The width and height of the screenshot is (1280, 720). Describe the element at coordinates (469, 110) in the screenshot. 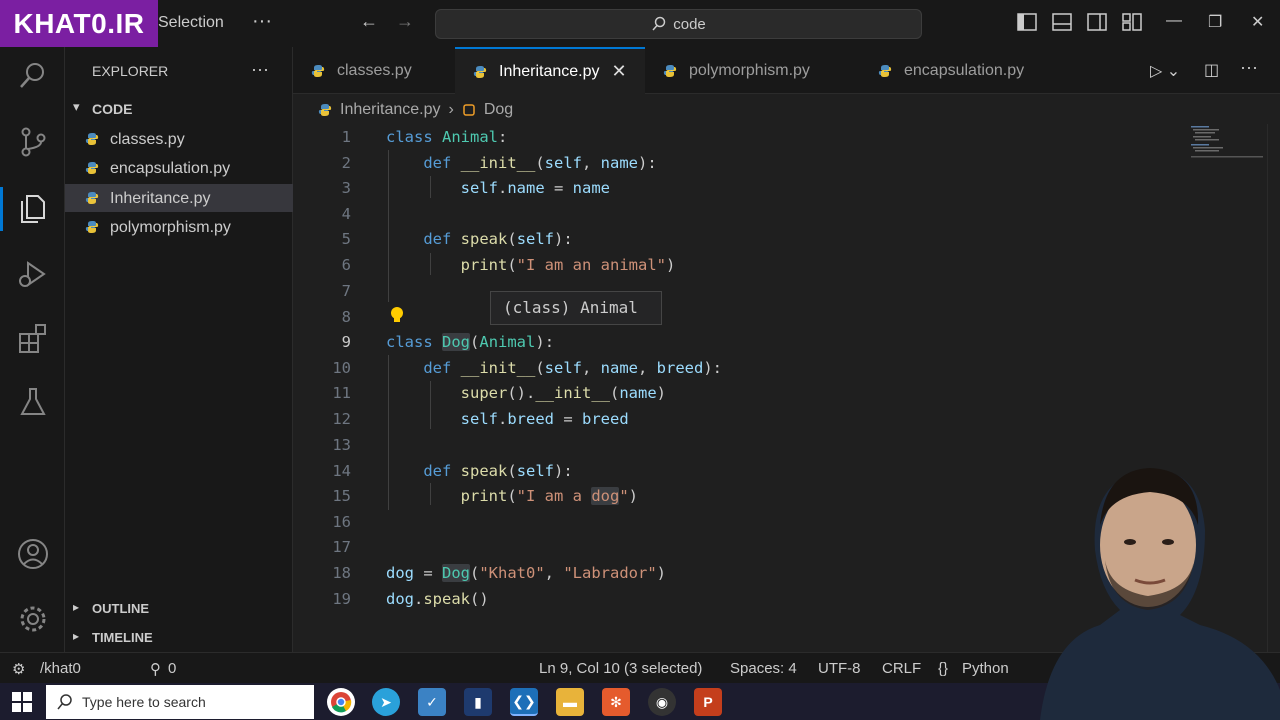

I see `class-symbol-icon` at that location.